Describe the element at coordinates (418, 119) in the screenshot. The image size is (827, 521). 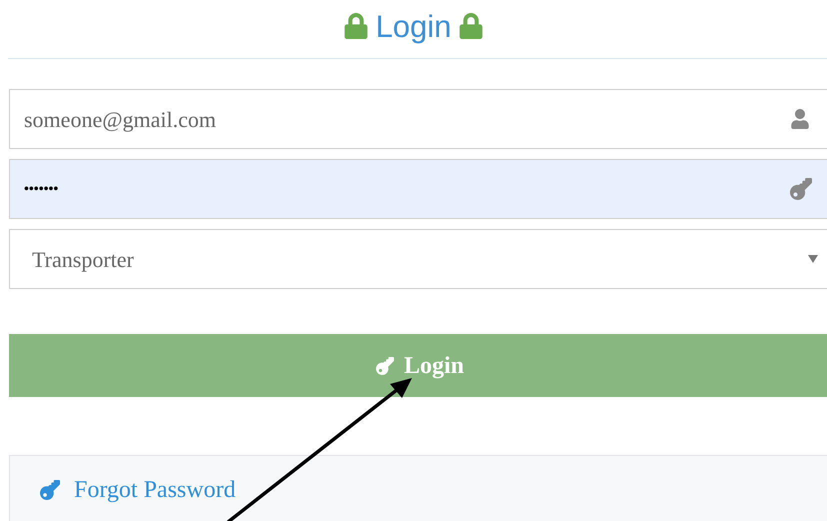
I see `email-field: someone@gmail.com` at that location.